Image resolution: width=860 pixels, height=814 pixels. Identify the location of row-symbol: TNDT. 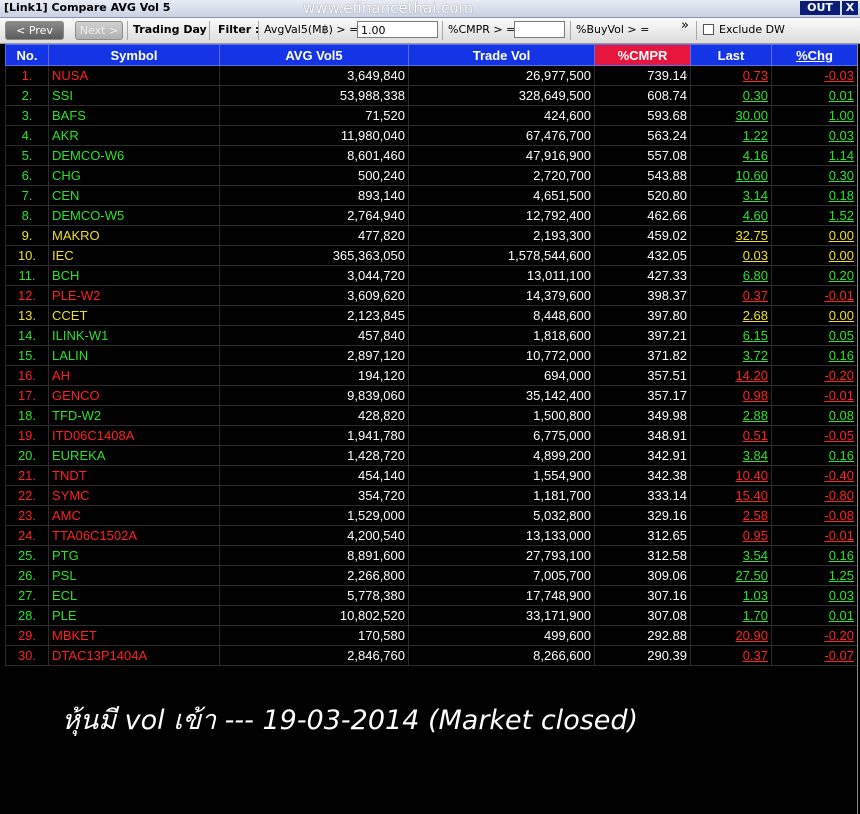
(134, 475).